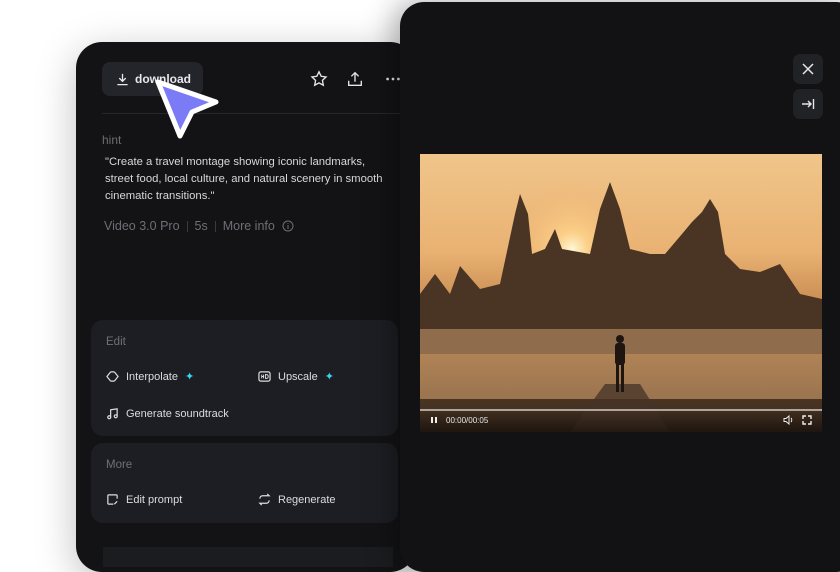 The image size is (840, 572). What do you see at coordinates (112, 140) in the screenshot?
I see `hint-label: hint` at bounding box center [112, 140].